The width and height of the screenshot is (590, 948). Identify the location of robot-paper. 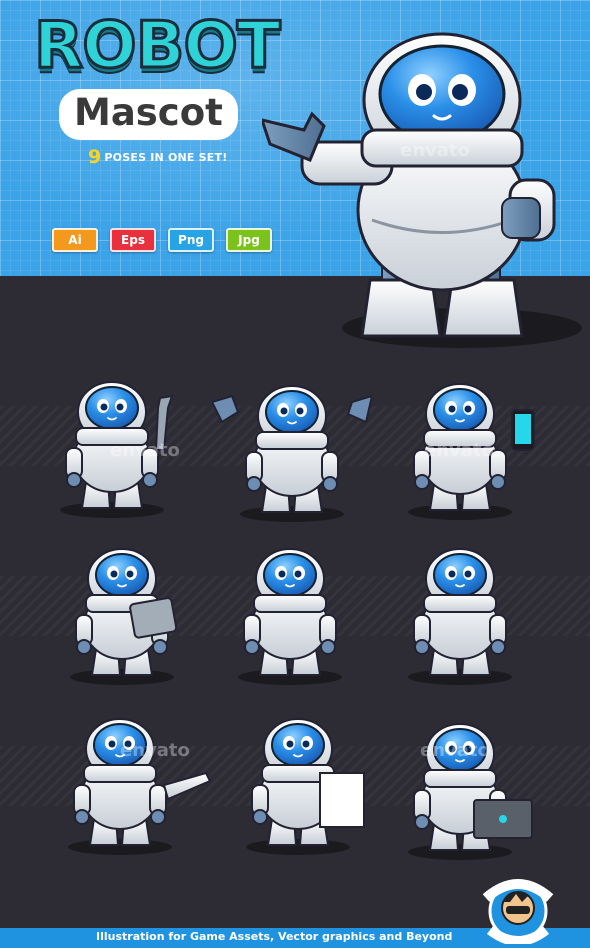
(305, 787).